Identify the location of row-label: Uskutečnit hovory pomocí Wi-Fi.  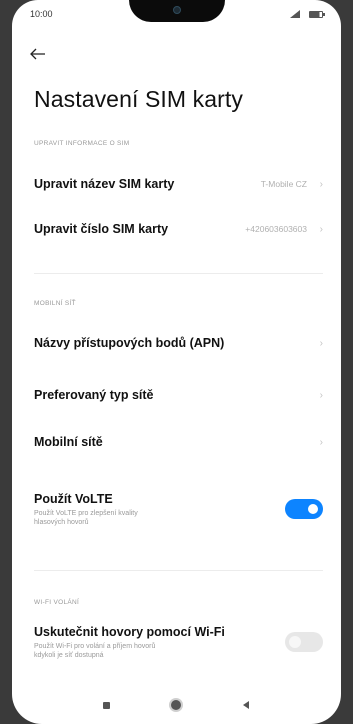
(129, 631).